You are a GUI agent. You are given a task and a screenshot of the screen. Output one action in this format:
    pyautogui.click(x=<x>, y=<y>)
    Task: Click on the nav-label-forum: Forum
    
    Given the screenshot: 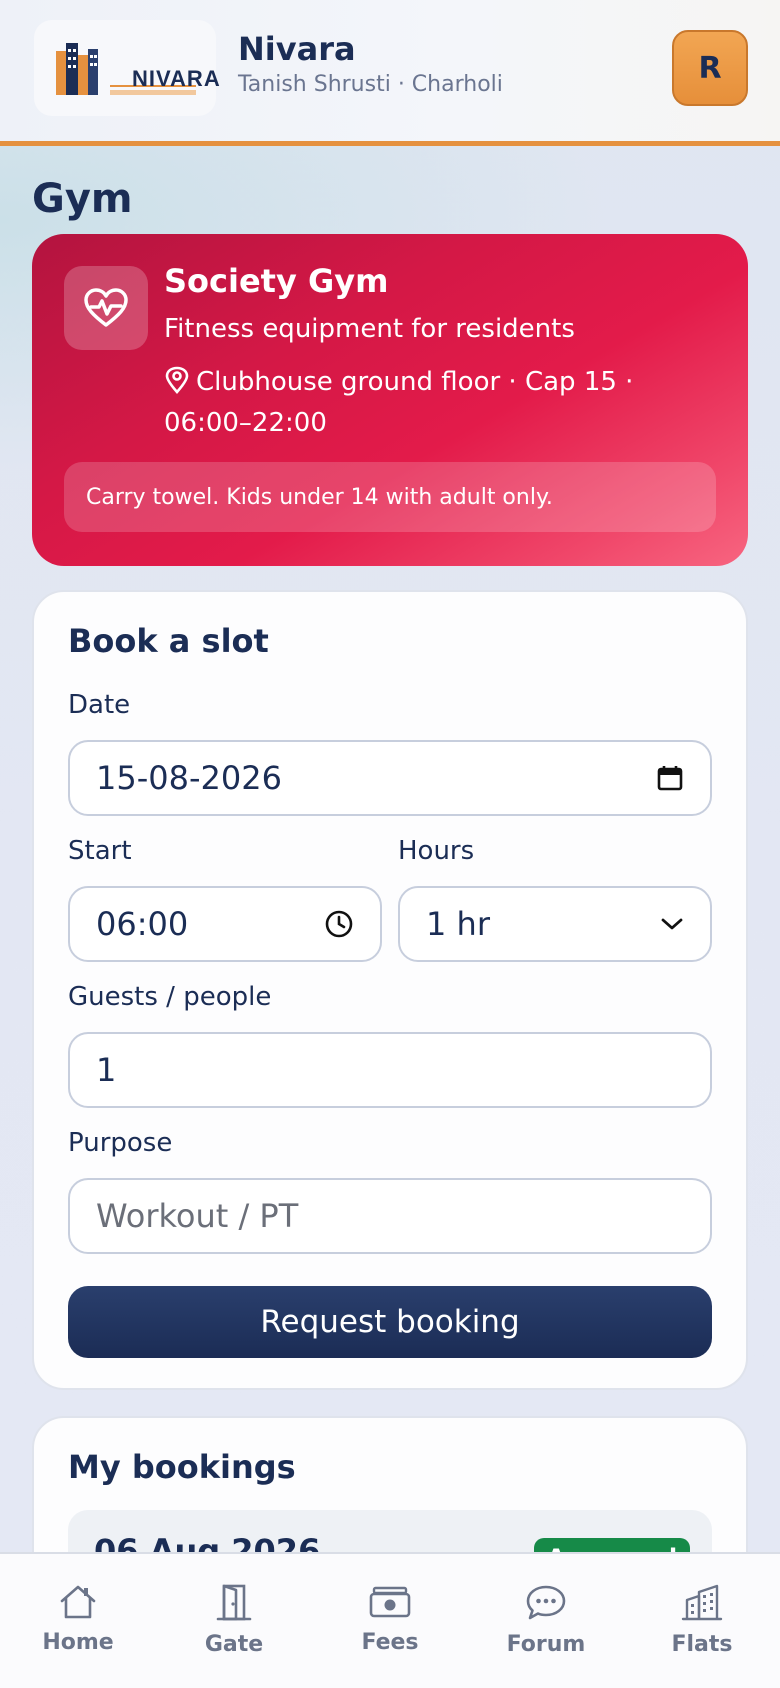 What is the action you would take?
    pyautogui.click(x=546, y=1644)
    